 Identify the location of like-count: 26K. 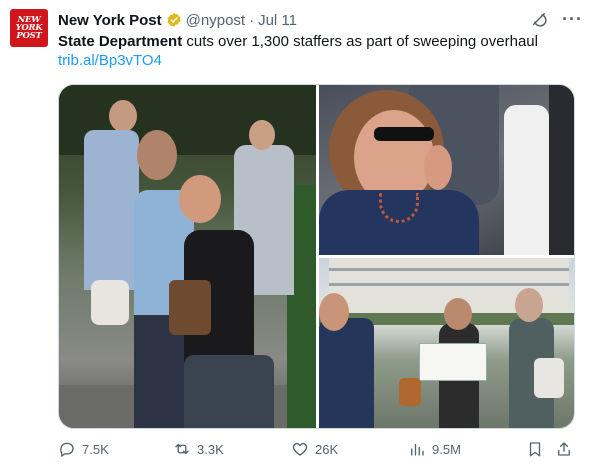
(327, 449).